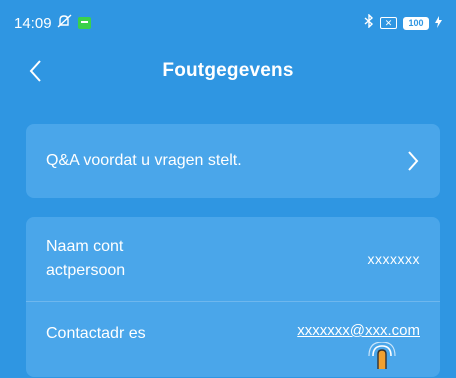 The height and width of the screenshot is (378, 456). What do you see at coordinates (144, 160) in the screenshot?
I see `faq-label: Q&A voordat u vragen stelt.` at bounding box center [144, 160].